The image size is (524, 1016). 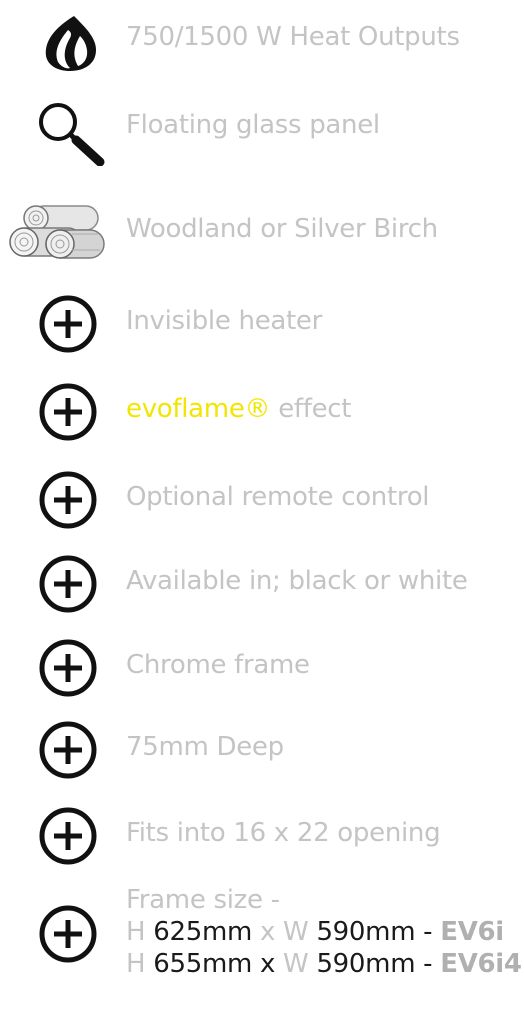 I want to click on feature-opening: Fits into 16 x 22 opening, so click(x=262, y=836).